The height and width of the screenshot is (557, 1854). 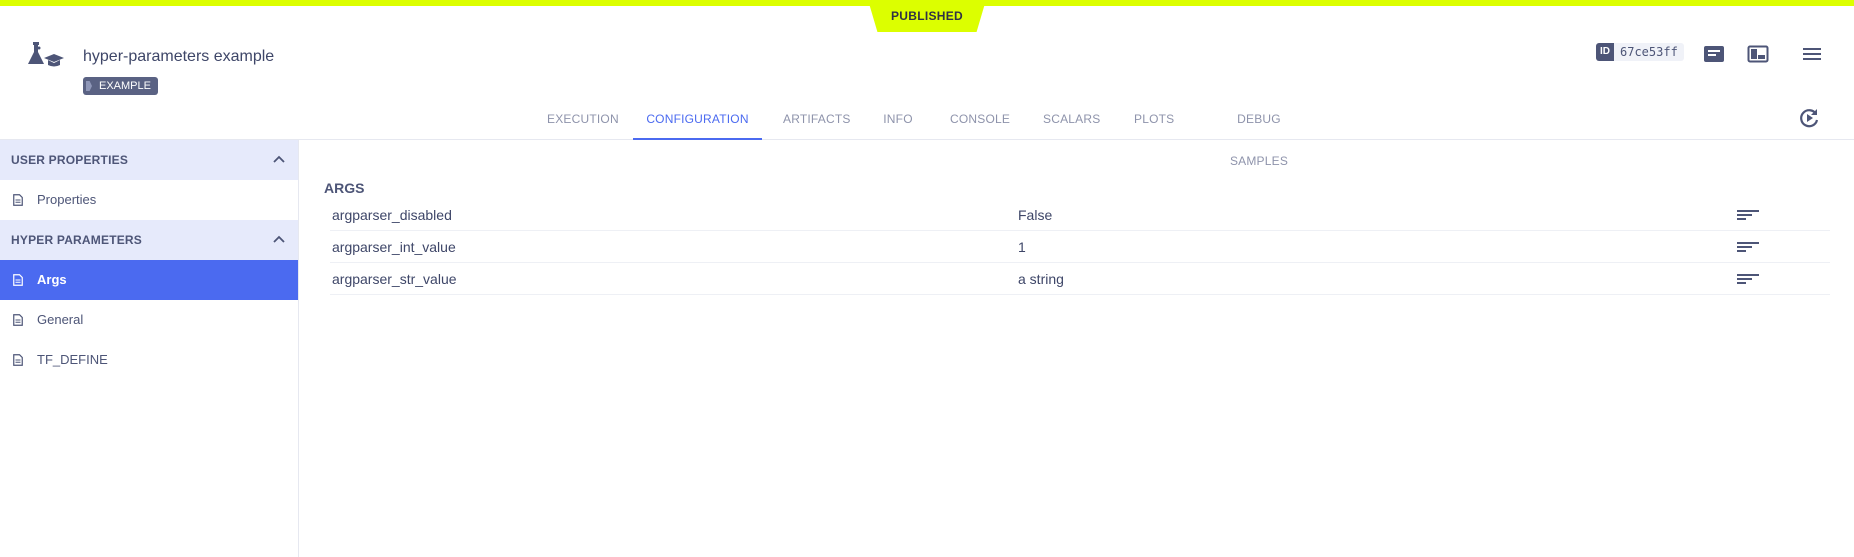 I want to click on id-value: 67ce53ff, so click(x=1649, y=52).